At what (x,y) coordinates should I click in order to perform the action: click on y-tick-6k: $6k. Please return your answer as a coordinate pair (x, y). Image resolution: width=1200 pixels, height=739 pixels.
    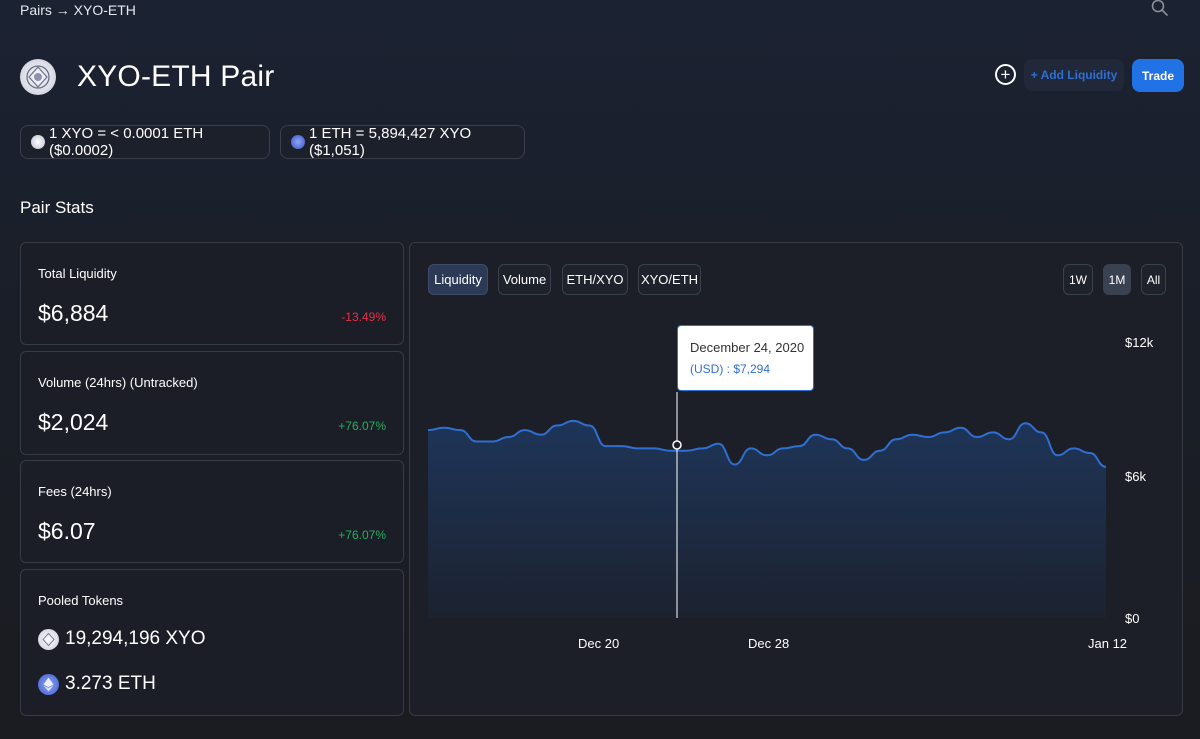
    Looking at the image, I should click on (1135, 476).